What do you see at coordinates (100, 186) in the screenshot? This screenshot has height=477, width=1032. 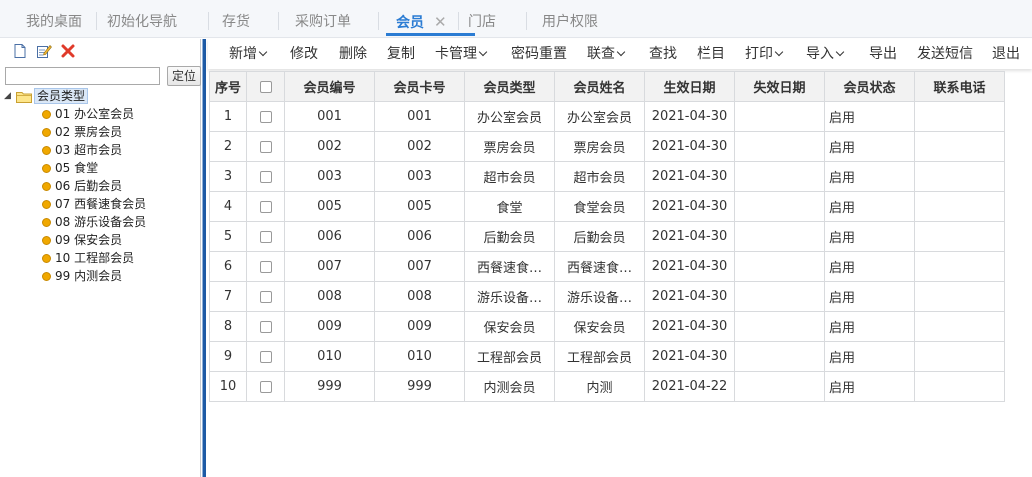 I see `tree-item: 06 后勤会员` at bounding box center [100, 186].